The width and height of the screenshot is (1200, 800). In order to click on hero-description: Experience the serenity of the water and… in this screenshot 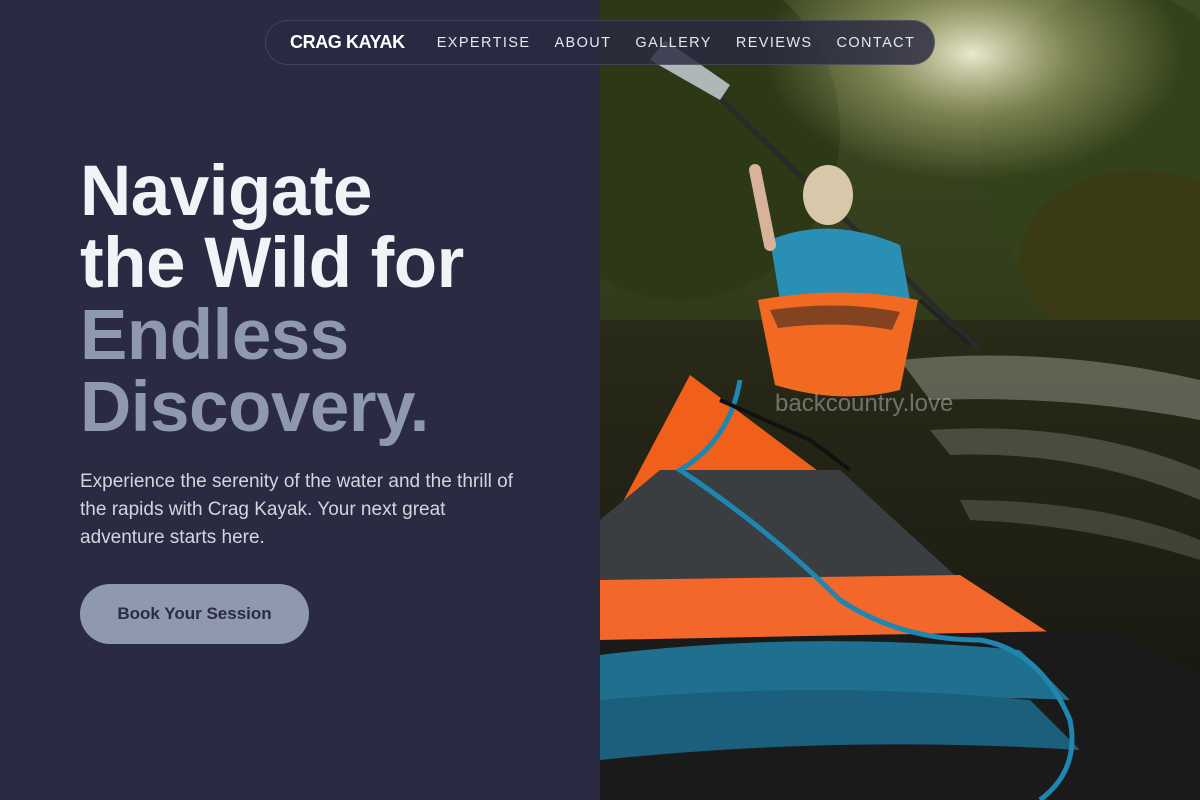, I will do `click(297, 509)`.